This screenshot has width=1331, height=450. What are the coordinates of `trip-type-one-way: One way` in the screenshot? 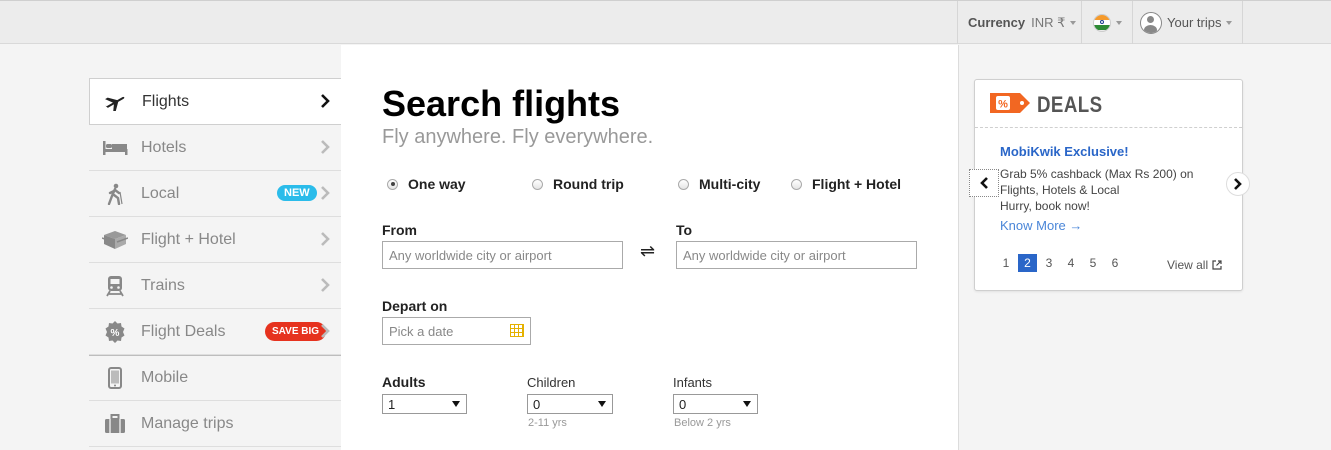 It's located at (426, 184).